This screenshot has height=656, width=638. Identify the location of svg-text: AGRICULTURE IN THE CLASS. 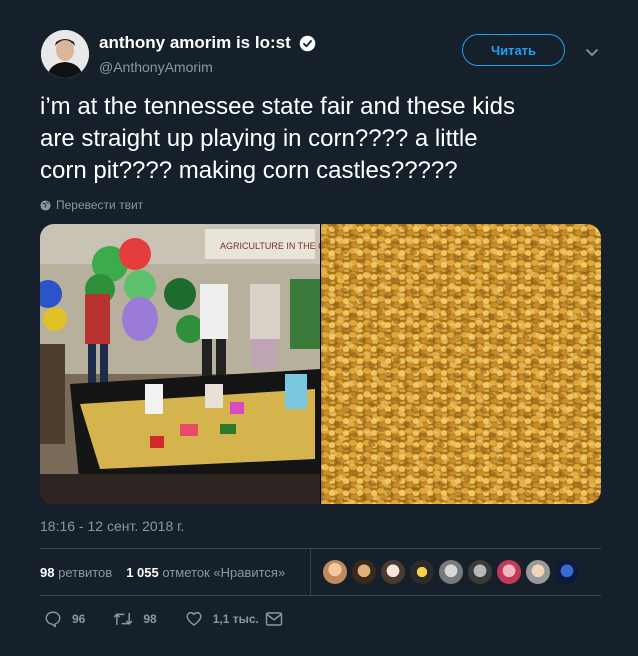
(270, 246).